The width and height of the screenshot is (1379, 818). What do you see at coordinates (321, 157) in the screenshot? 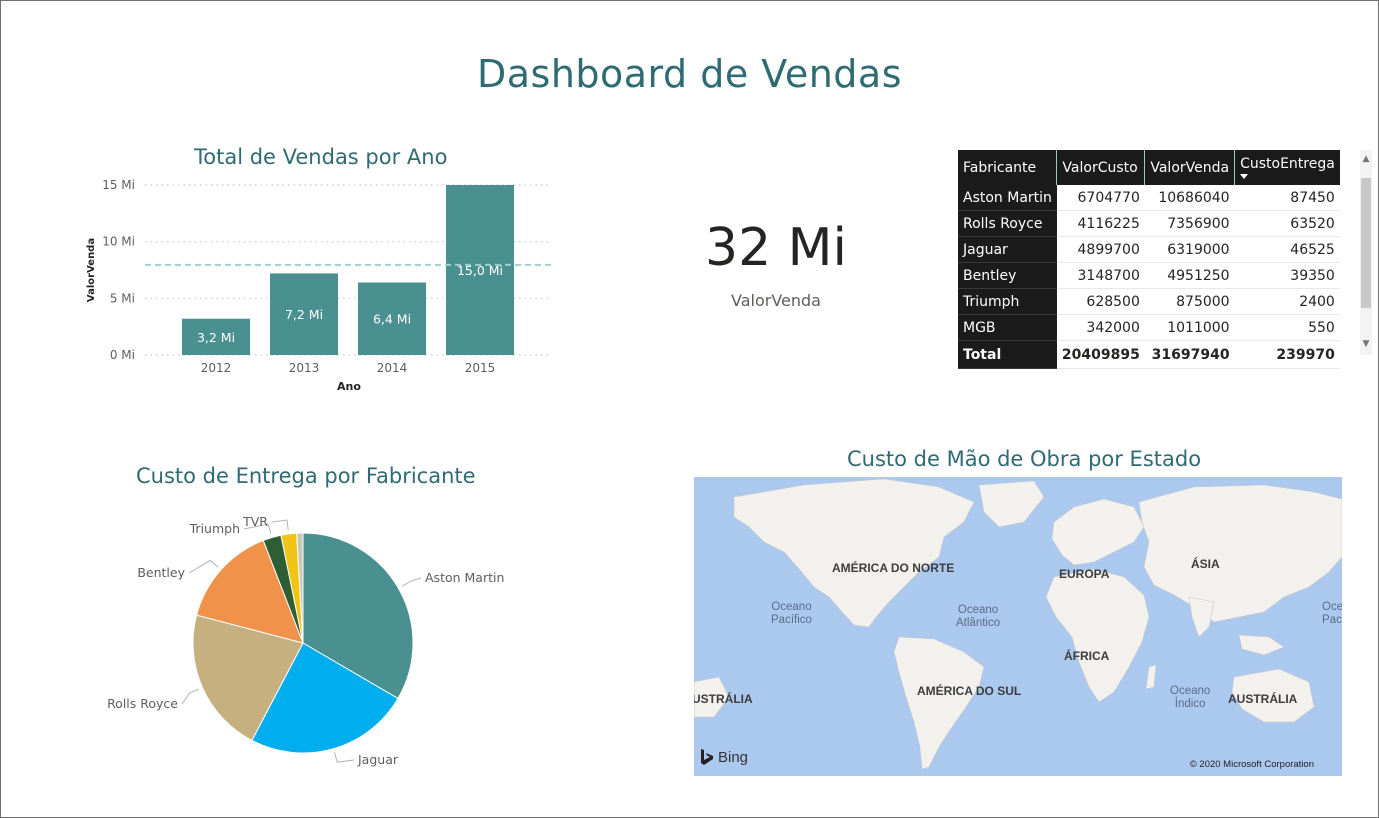
I see `bar-chart-title: Total de Vendas por Ano` at bounding box center [321, 157].